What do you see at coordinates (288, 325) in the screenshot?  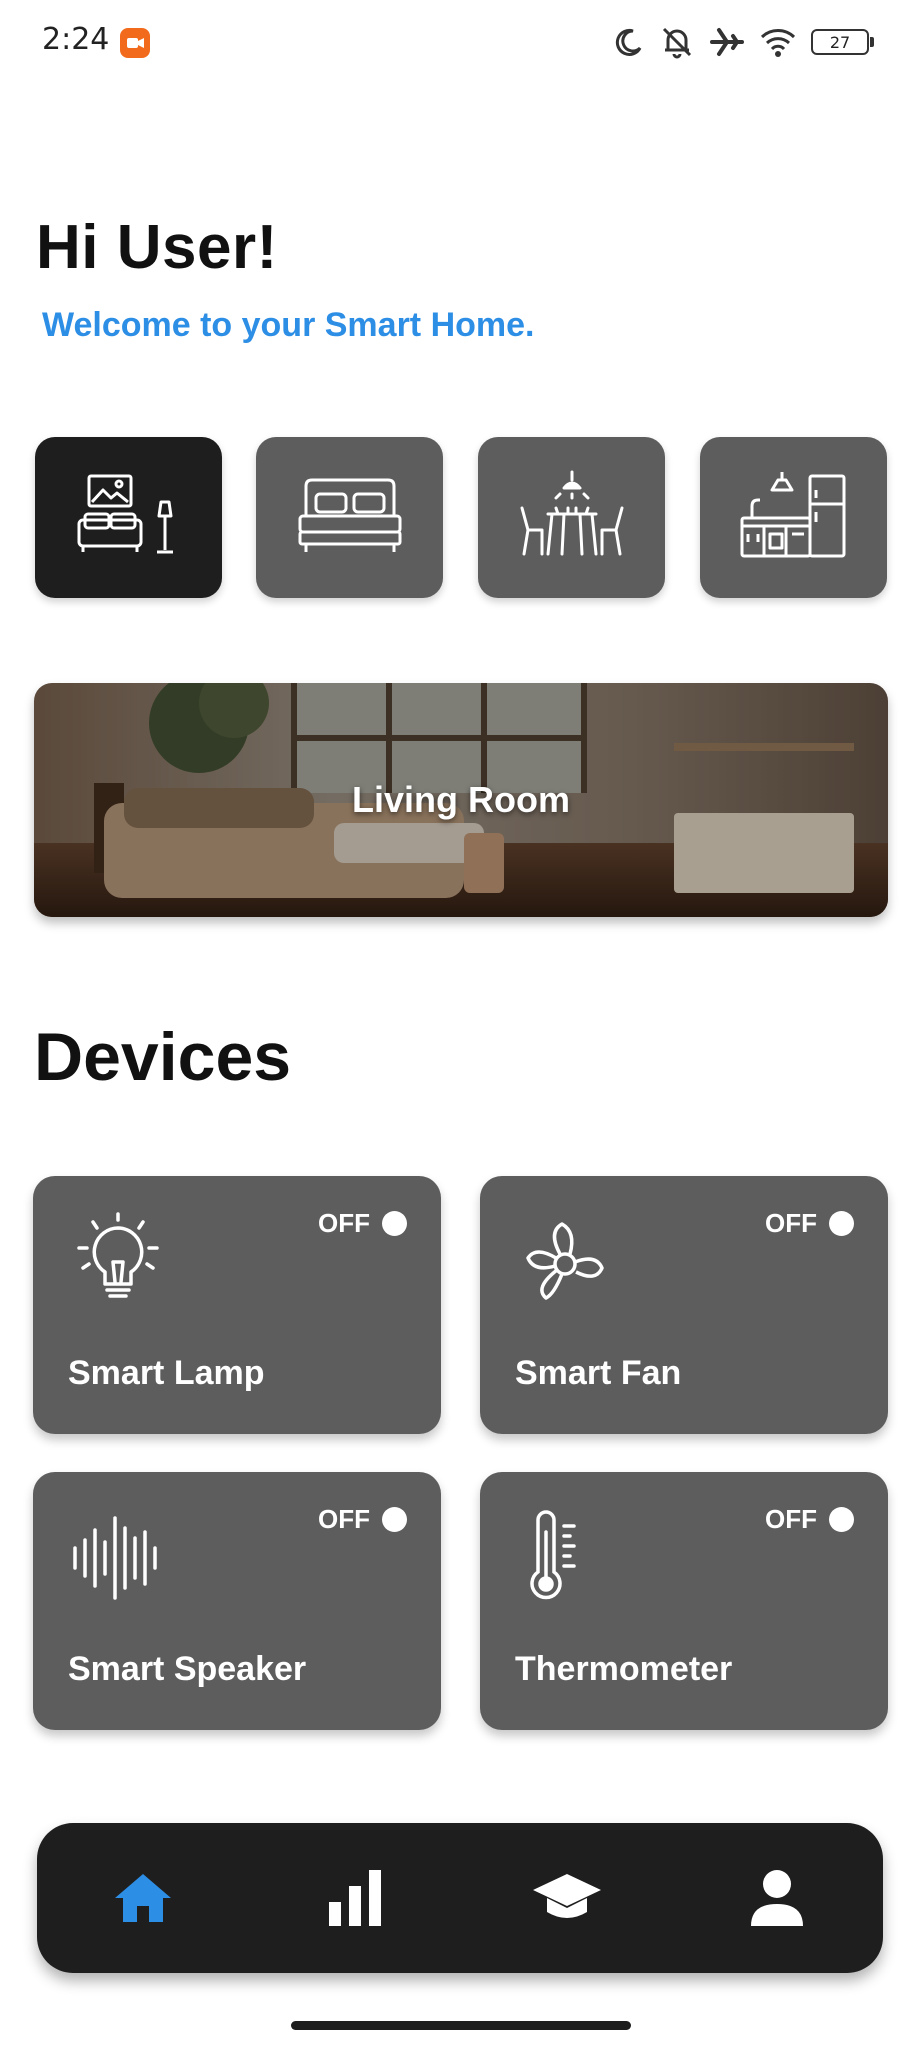 I see `welcome-subtitle: Welcome to your Smart Home.` at bounding box center [288, 325].